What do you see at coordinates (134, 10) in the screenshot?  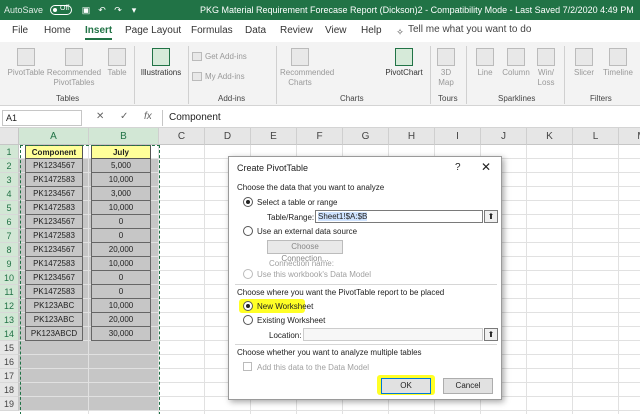 I see `qat-more-icon: ▾` at bounding box center [134, 10].